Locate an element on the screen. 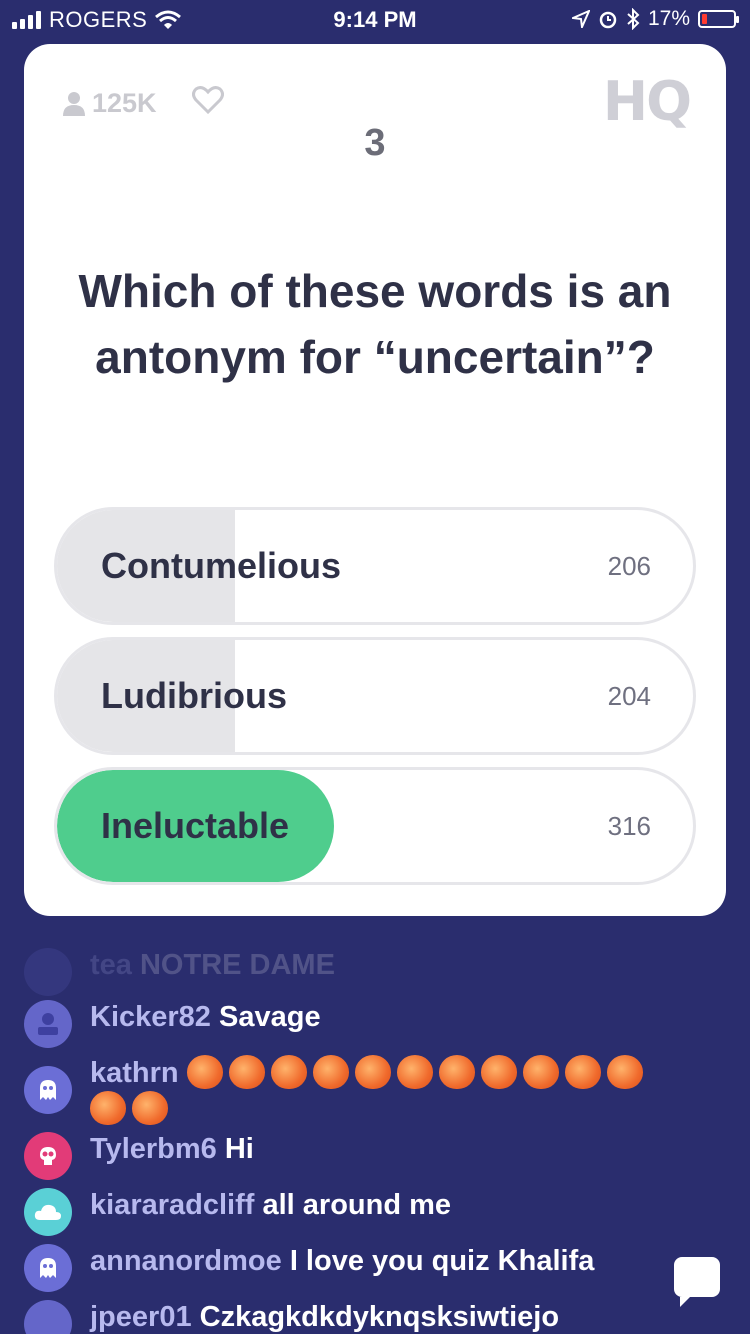  chat-message: tea NOTRE DAME is located at coordinates (337, 972).